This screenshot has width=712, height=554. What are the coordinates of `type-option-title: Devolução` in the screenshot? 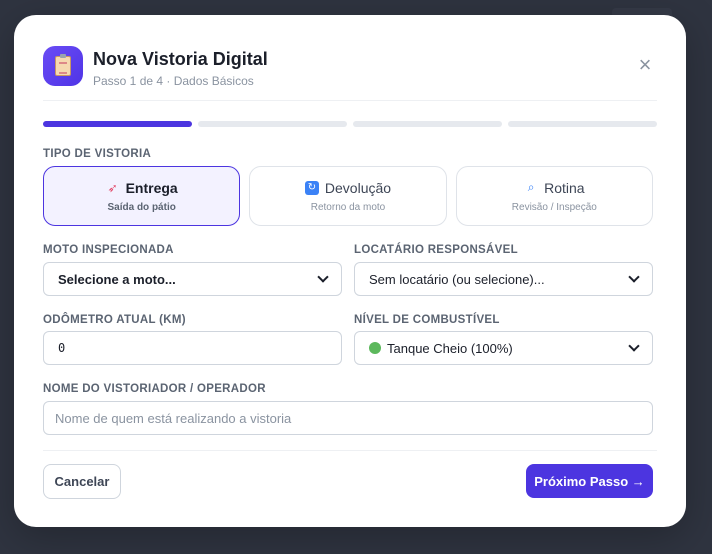 It's located at (358, 187).